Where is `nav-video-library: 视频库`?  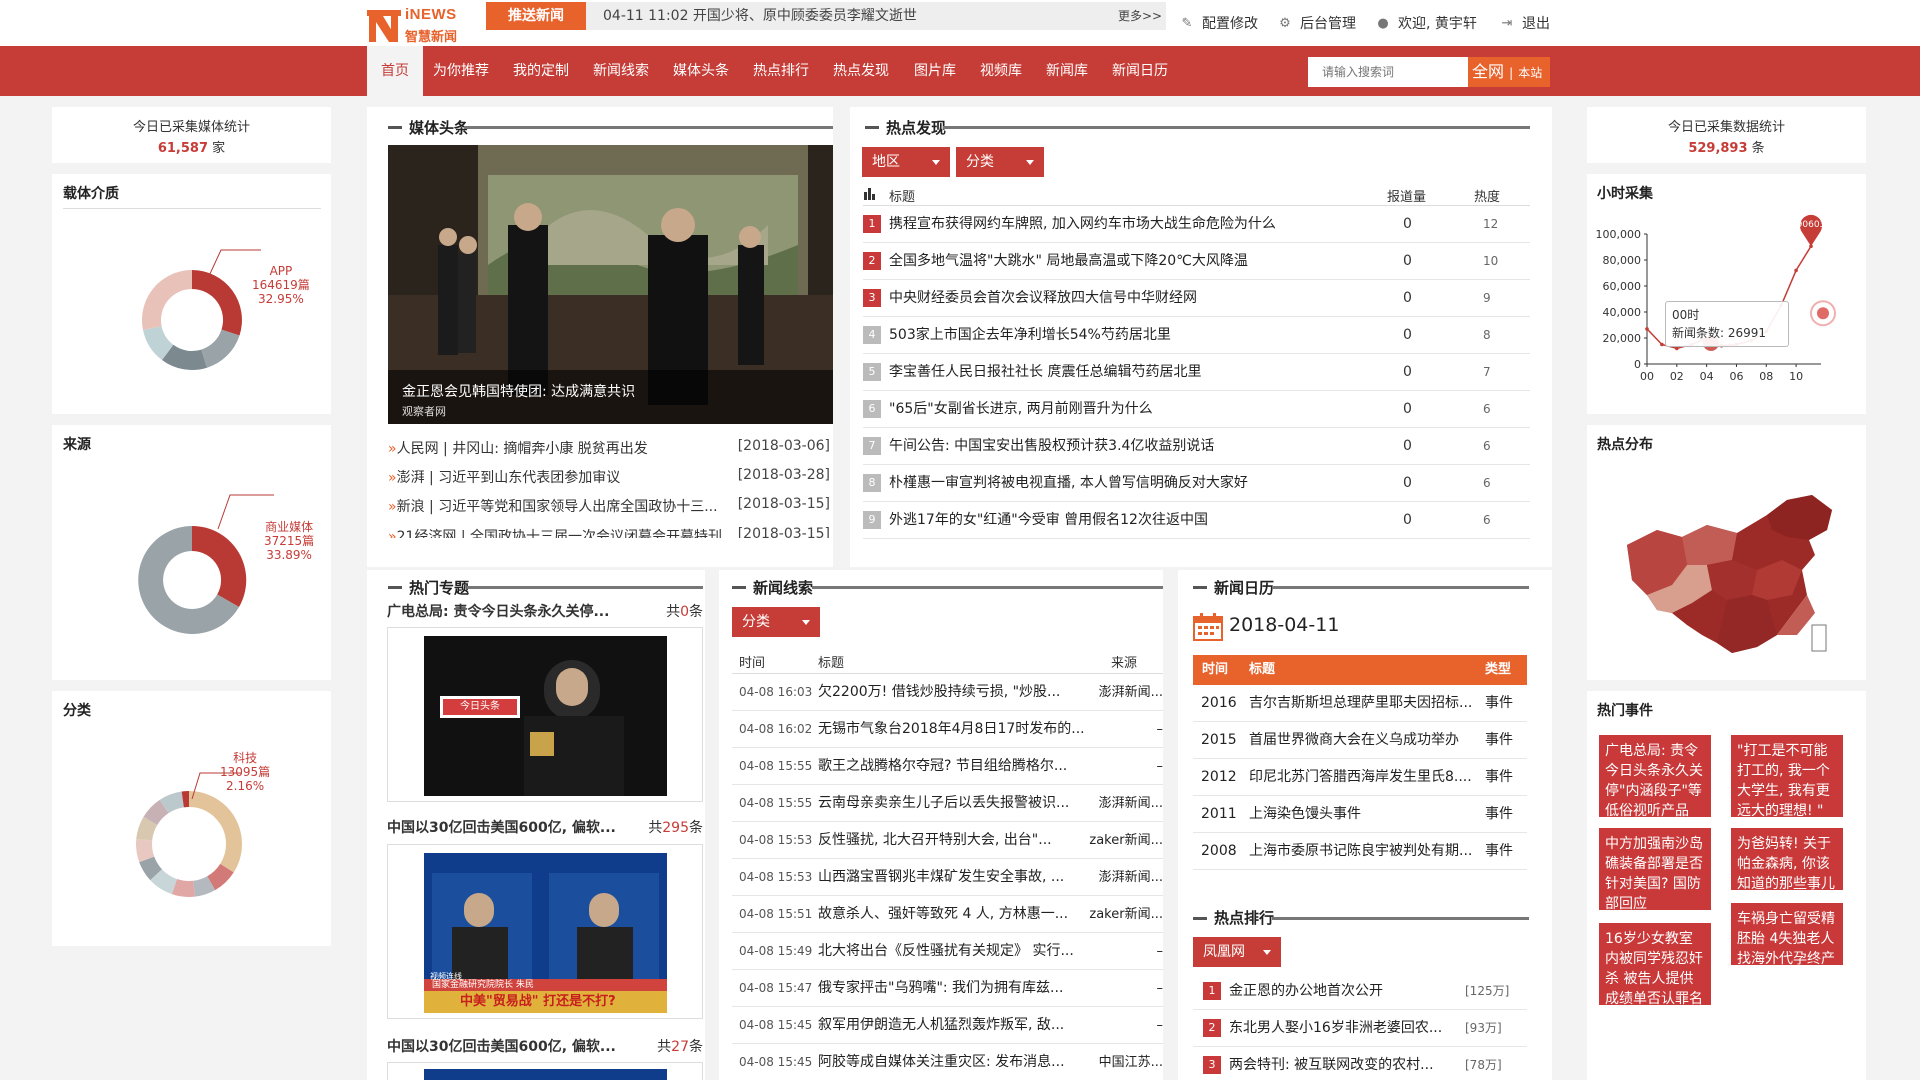
nav-video-library: 视频库 is located at coordinates (1001, 71).